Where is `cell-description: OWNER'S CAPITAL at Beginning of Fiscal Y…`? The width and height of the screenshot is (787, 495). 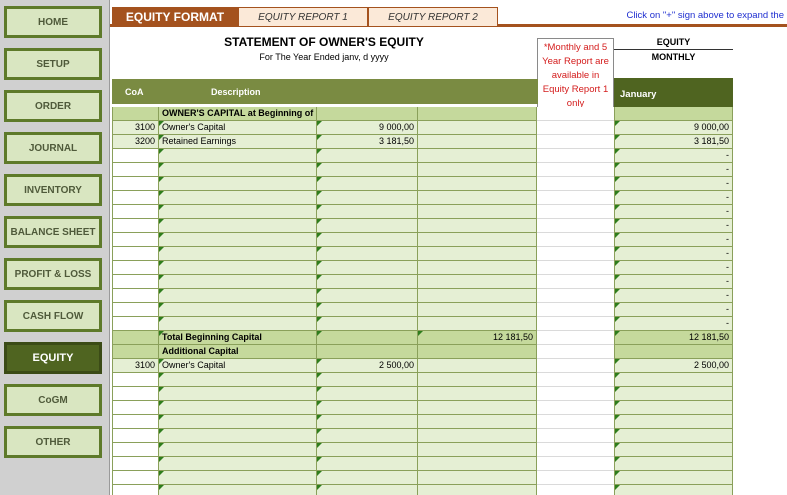 cell-description: OWNER'S CAPITAL at Beginning of Fiscal Y… is located at coordinates (238, 114).